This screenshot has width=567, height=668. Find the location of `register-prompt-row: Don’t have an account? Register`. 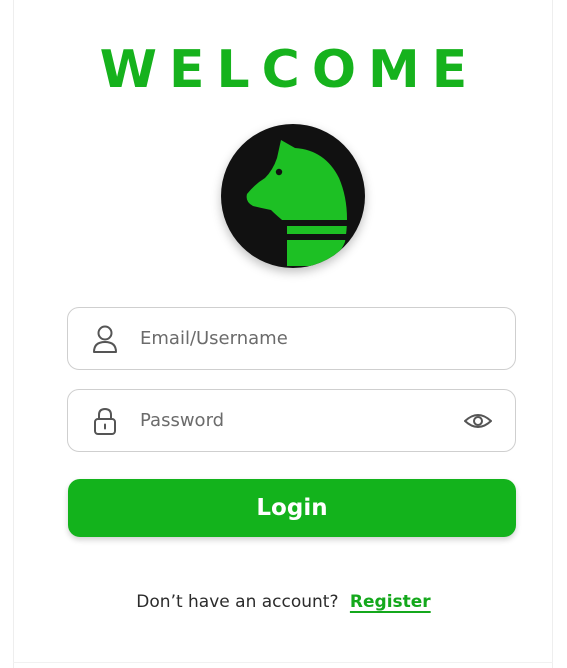

register-prompt-row: Don’t have an account? Register is located at coordinates (283, 602).